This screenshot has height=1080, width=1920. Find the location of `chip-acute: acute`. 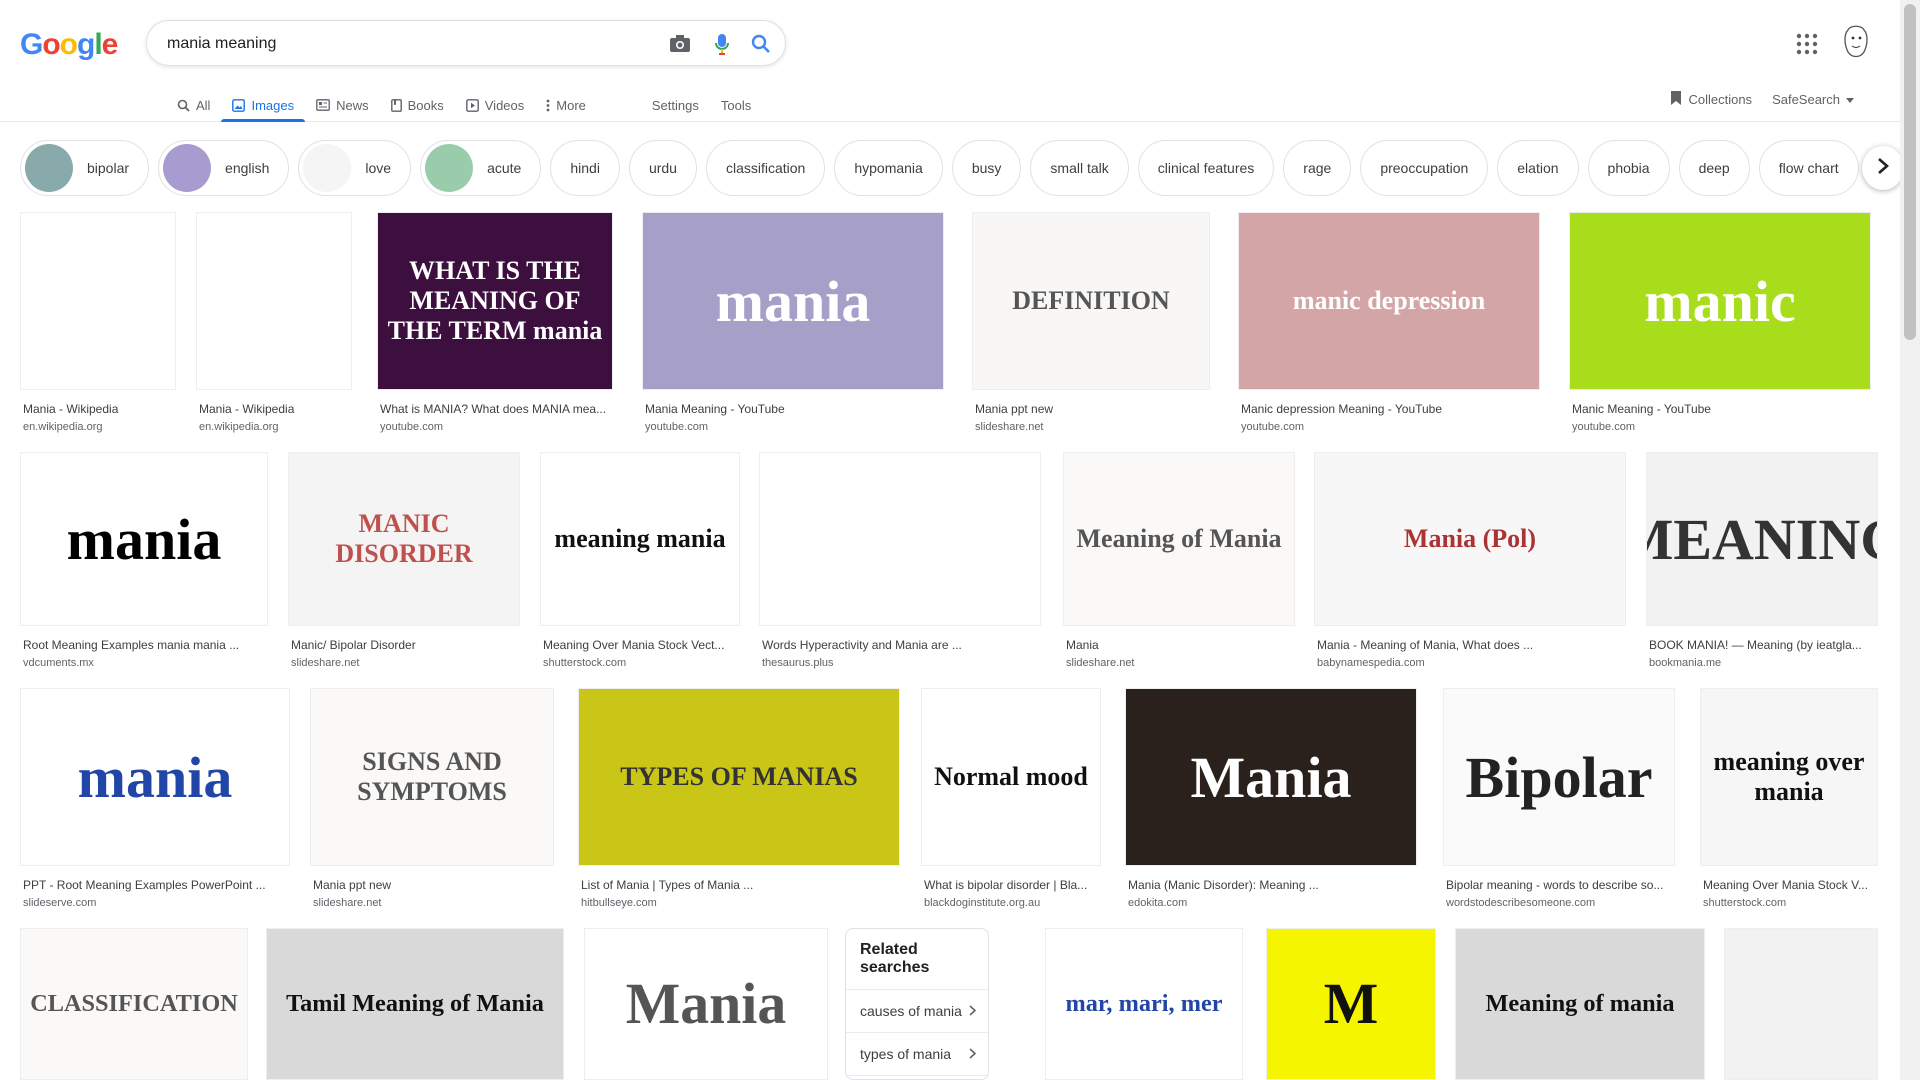

chip-acute: acute is located at coordinates (481, 168).